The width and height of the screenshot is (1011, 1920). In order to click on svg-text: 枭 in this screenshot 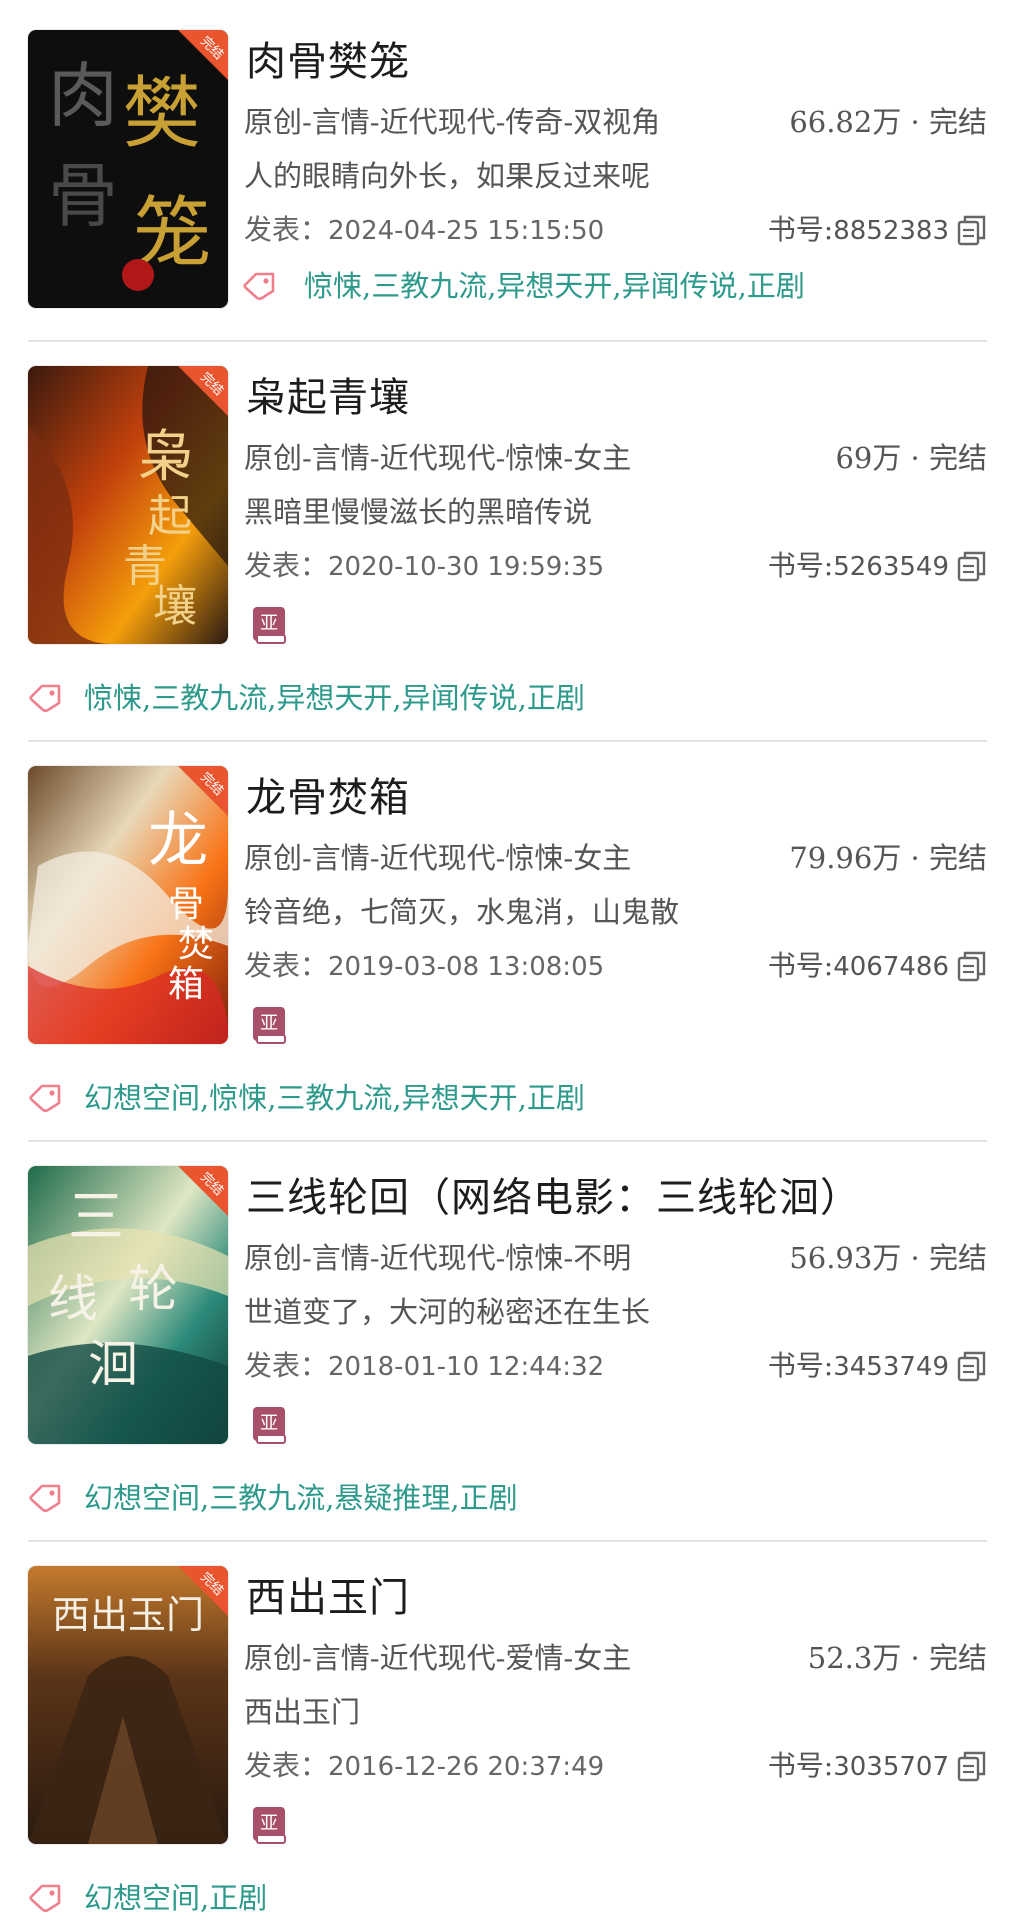, I will do `click(166, 457)`.